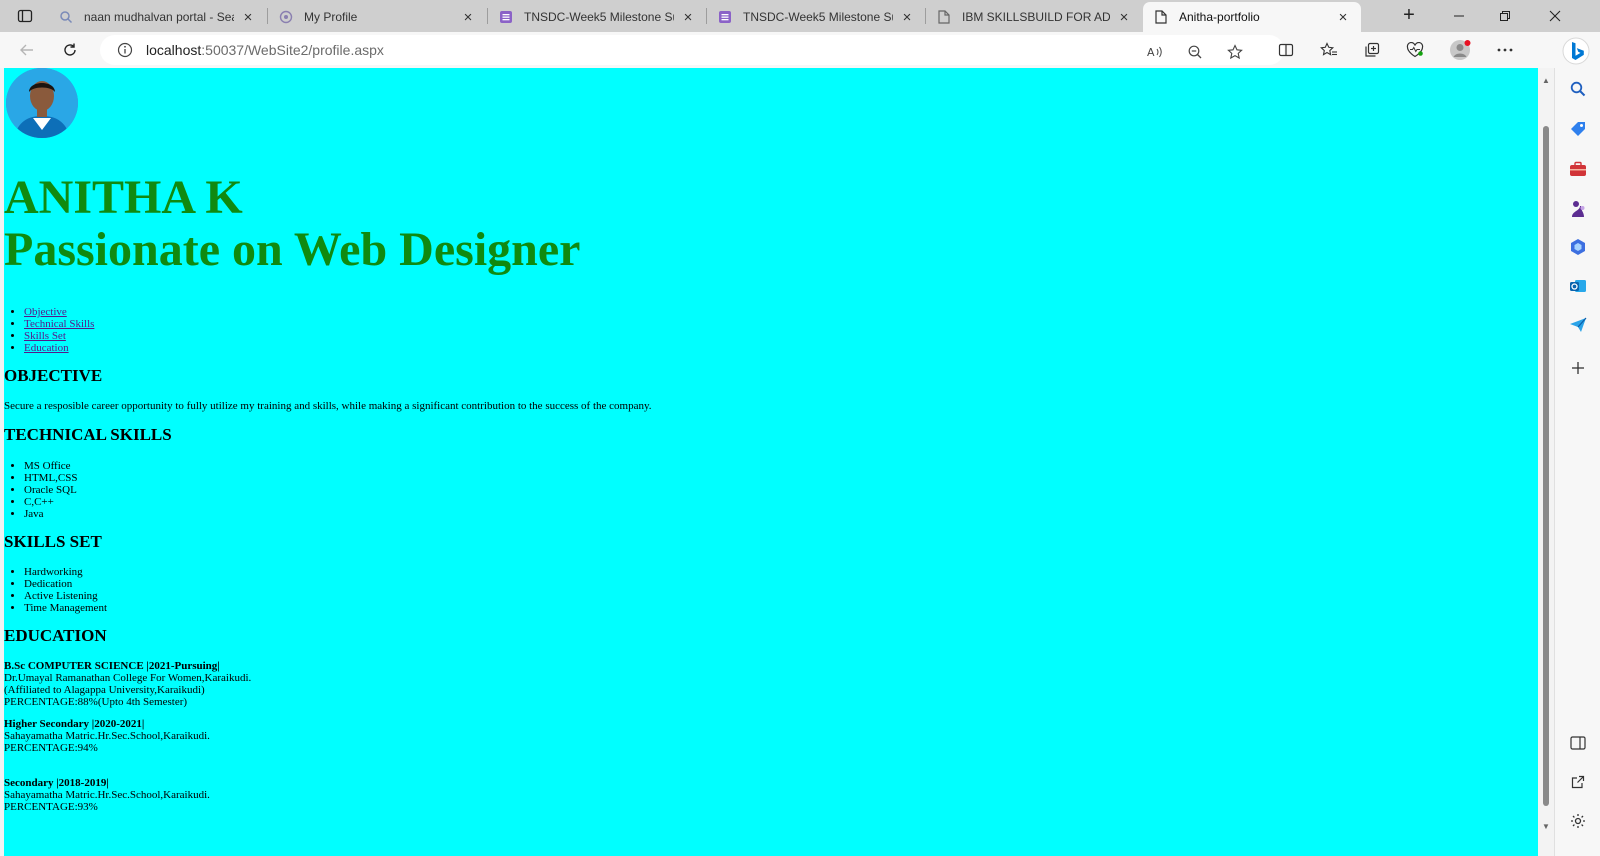 This screenshot has width=1600, height=856. I want to click on education-title: B.Sc COMPUTER SCIENCE |2021-Pursuing|, so click(112, 666).